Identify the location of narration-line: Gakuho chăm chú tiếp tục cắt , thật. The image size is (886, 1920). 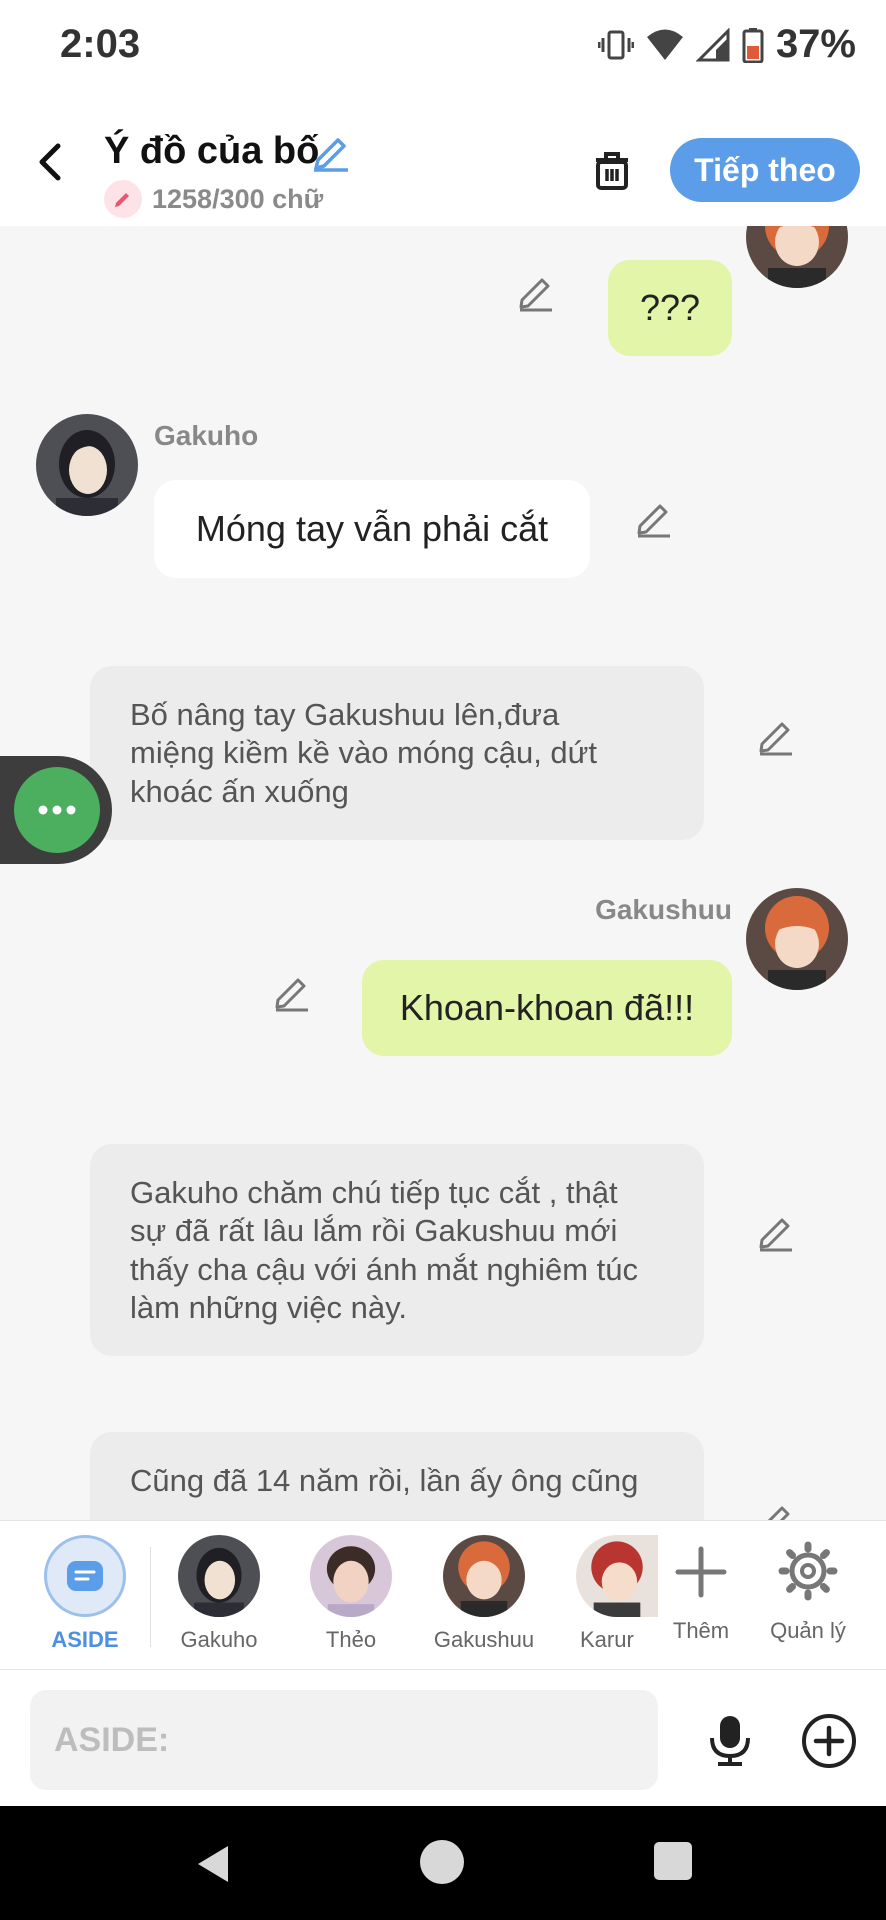
(374, 1192).